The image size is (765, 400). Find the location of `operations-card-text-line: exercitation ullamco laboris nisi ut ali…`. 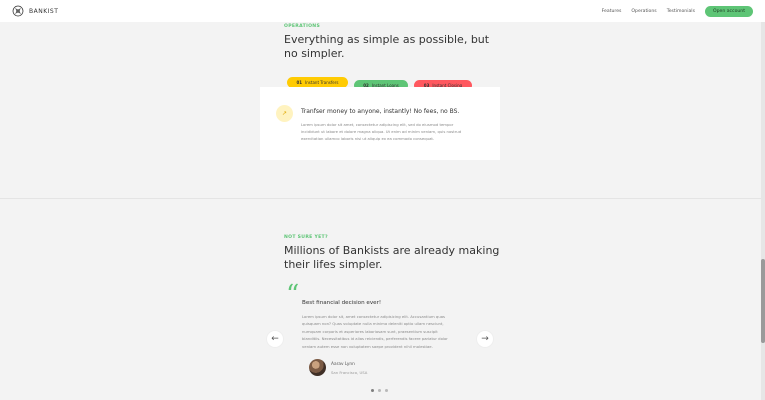

operations-card-text-line: exercitation ullamco laboris nisi ut ali… is located at coordinates (368, 139).